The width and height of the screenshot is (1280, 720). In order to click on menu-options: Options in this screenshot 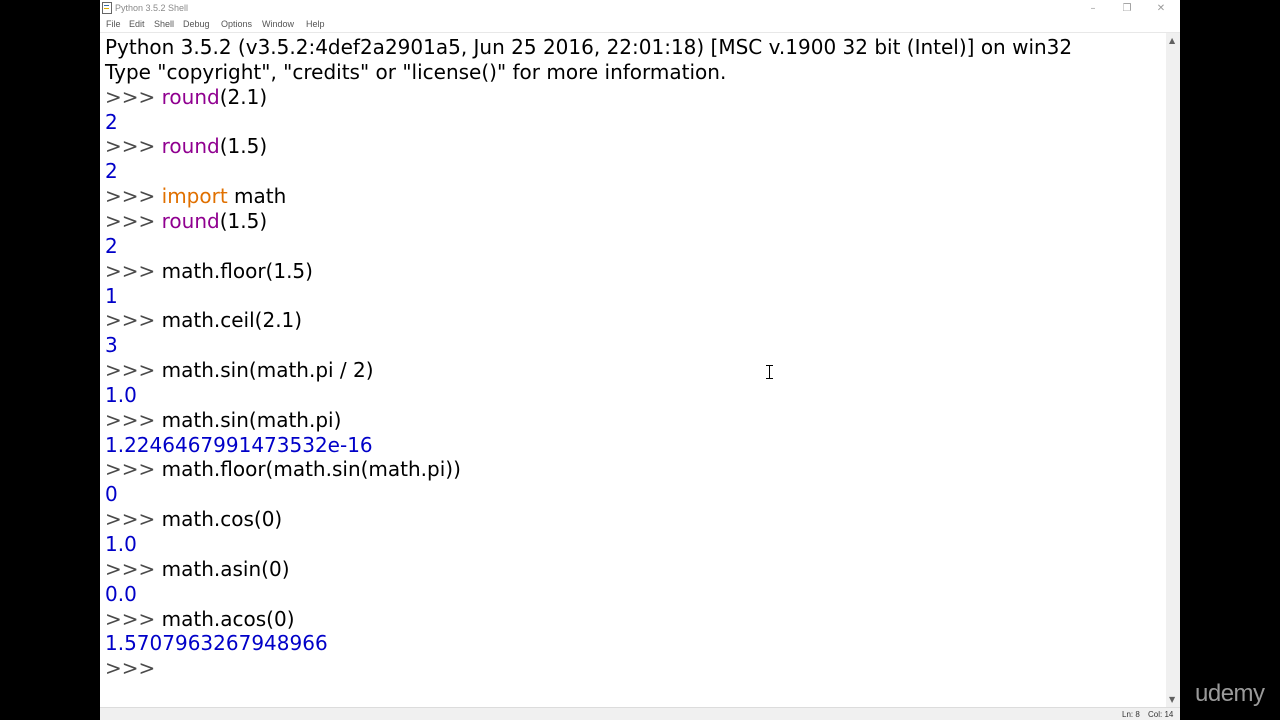, I will do `click(236, 24)`.